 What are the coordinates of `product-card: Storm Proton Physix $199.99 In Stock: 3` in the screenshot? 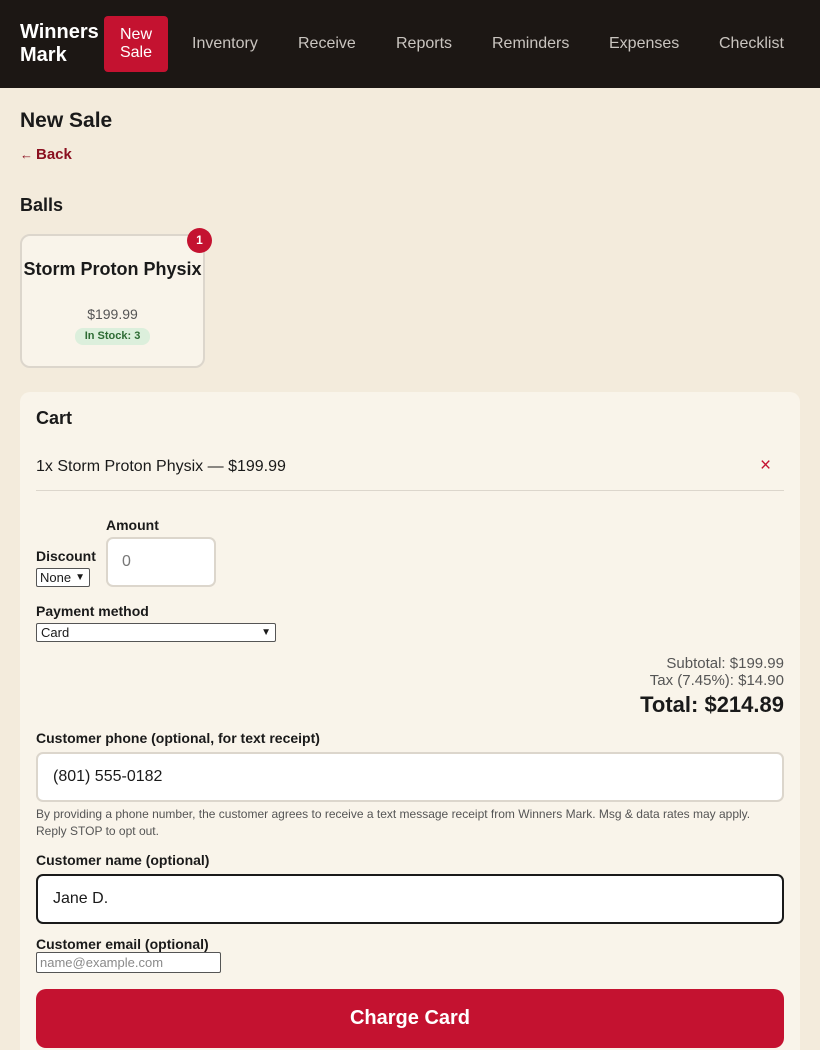 It's located at (112, 301).